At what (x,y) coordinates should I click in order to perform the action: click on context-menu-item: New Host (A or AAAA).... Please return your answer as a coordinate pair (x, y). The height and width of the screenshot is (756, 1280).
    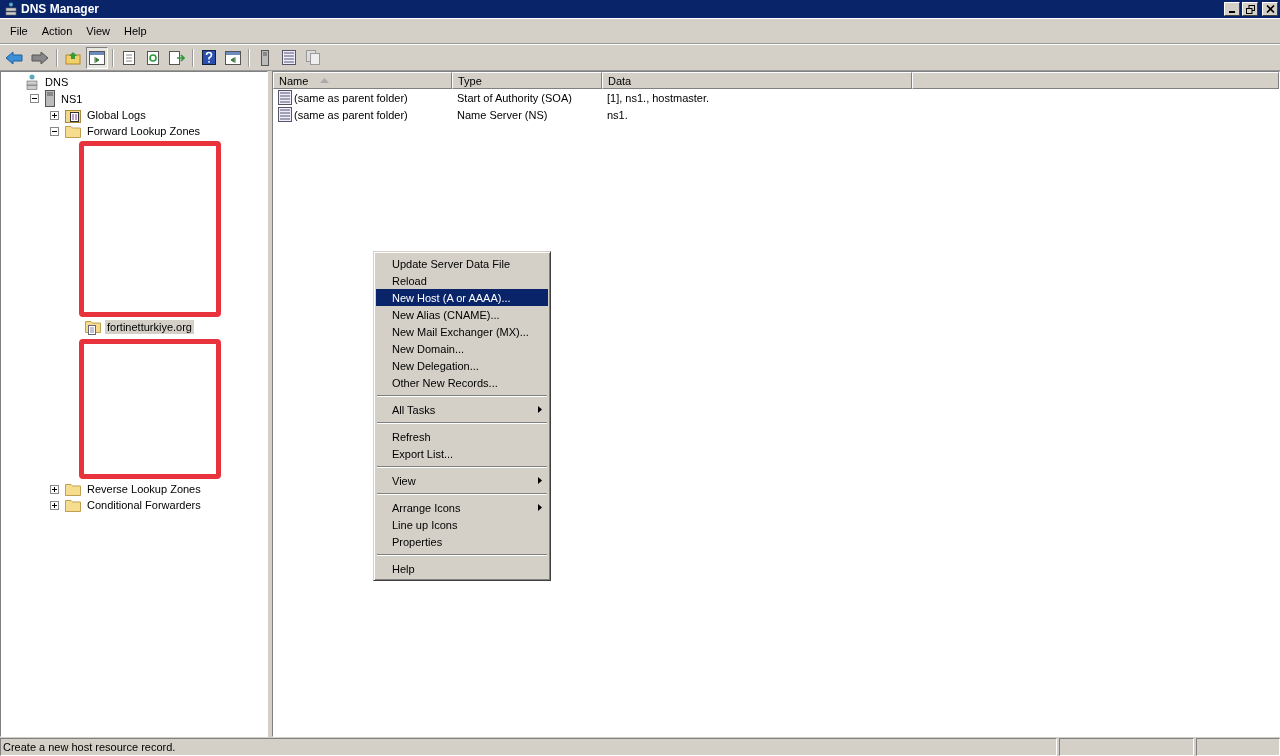
    Looking at the image, I should click on (462, 297).